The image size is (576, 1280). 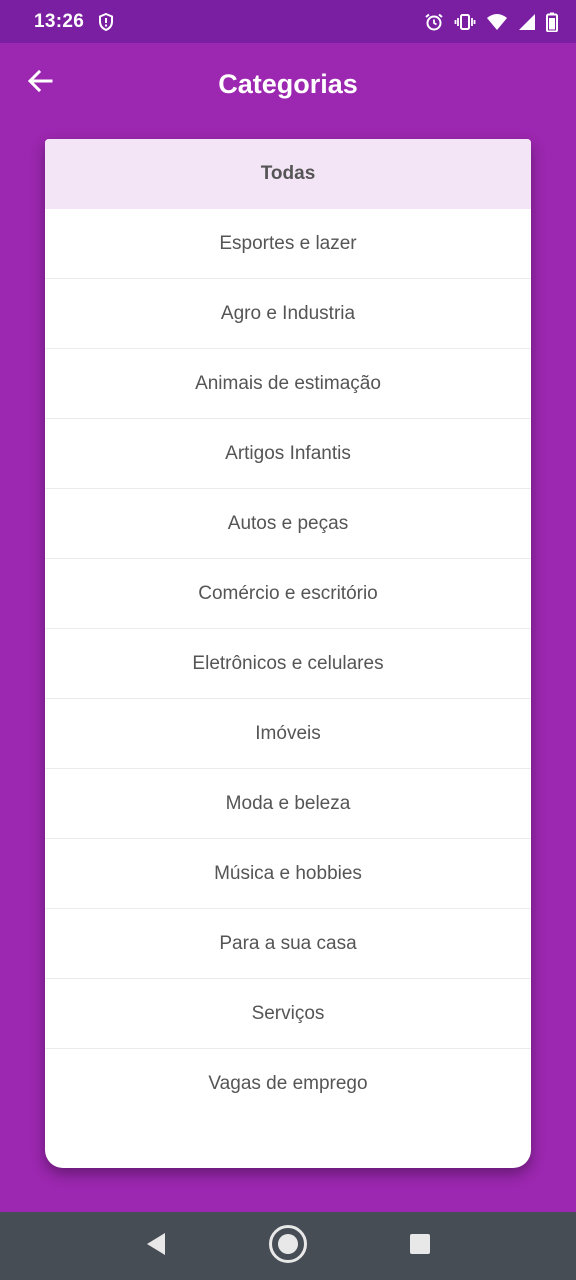 I want to click on category-label: Agro e Industria, so click(x=288, y=313).